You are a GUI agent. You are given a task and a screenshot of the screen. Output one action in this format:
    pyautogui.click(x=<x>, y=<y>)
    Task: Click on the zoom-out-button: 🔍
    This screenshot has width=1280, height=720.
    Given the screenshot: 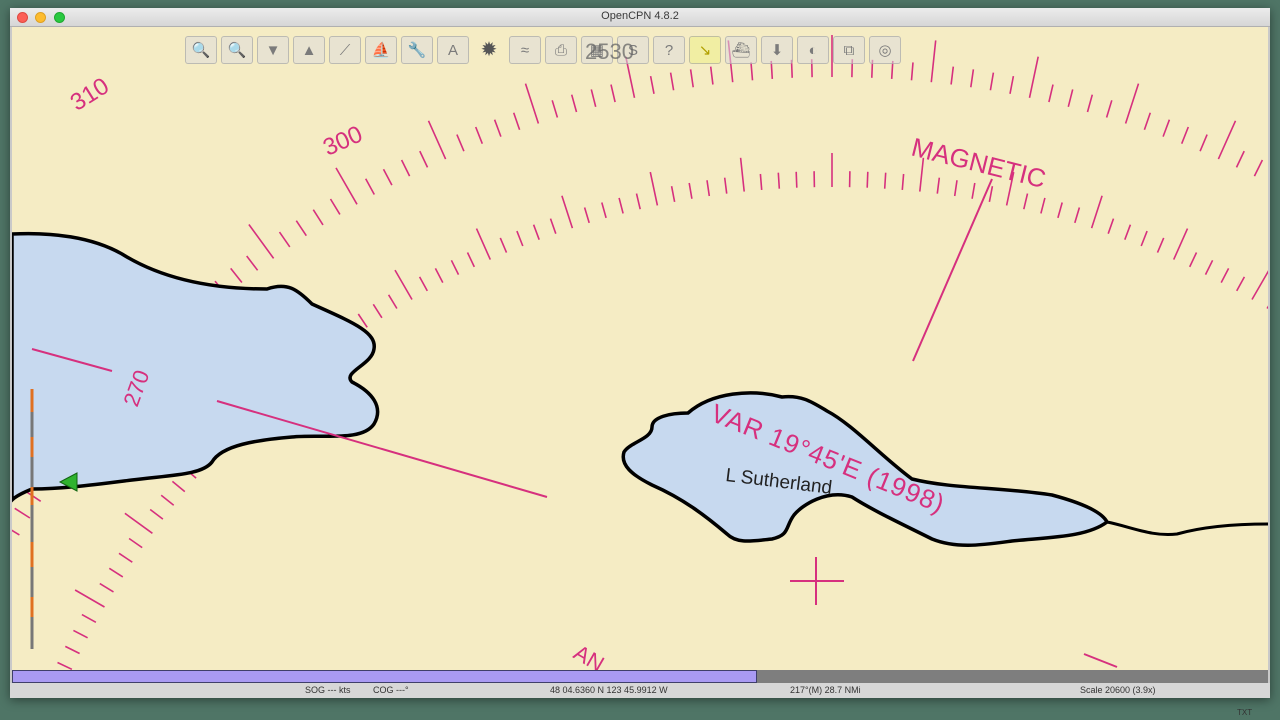 What is the action you would take?
    pyautogui.click(x=237, y=50)
    